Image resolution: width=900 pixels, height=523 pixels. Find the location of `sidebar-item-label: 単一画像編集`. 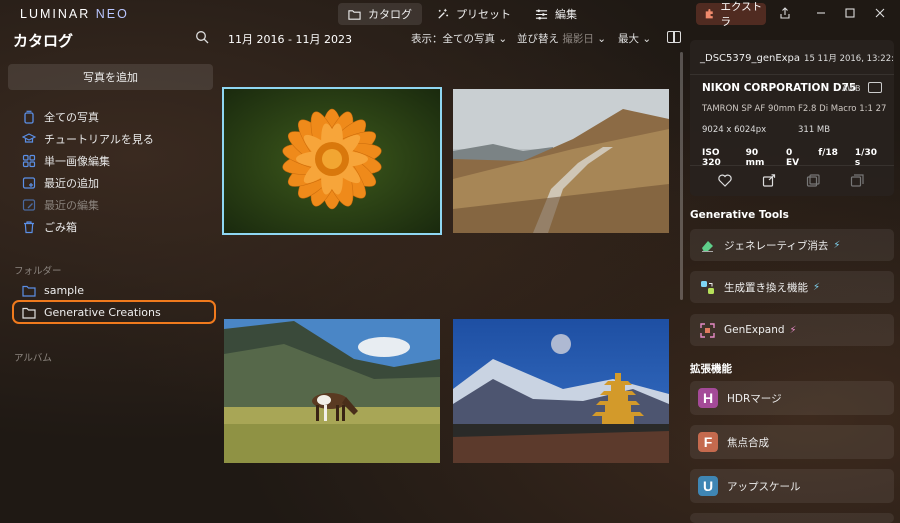

sidebar-item-label: 単一画像編集 is located at coordinates (77, 161).